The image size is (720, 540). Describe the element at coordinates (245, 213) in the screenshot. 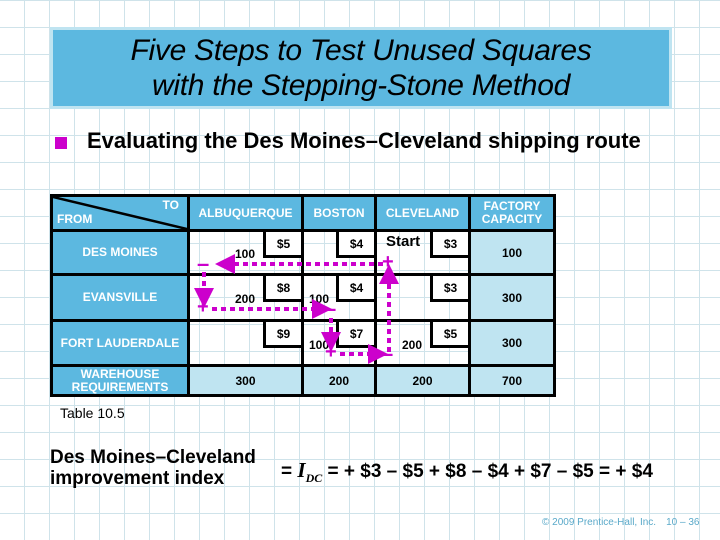

I see `column-header-albuquerque: ALBUQUERQUE` at that location.